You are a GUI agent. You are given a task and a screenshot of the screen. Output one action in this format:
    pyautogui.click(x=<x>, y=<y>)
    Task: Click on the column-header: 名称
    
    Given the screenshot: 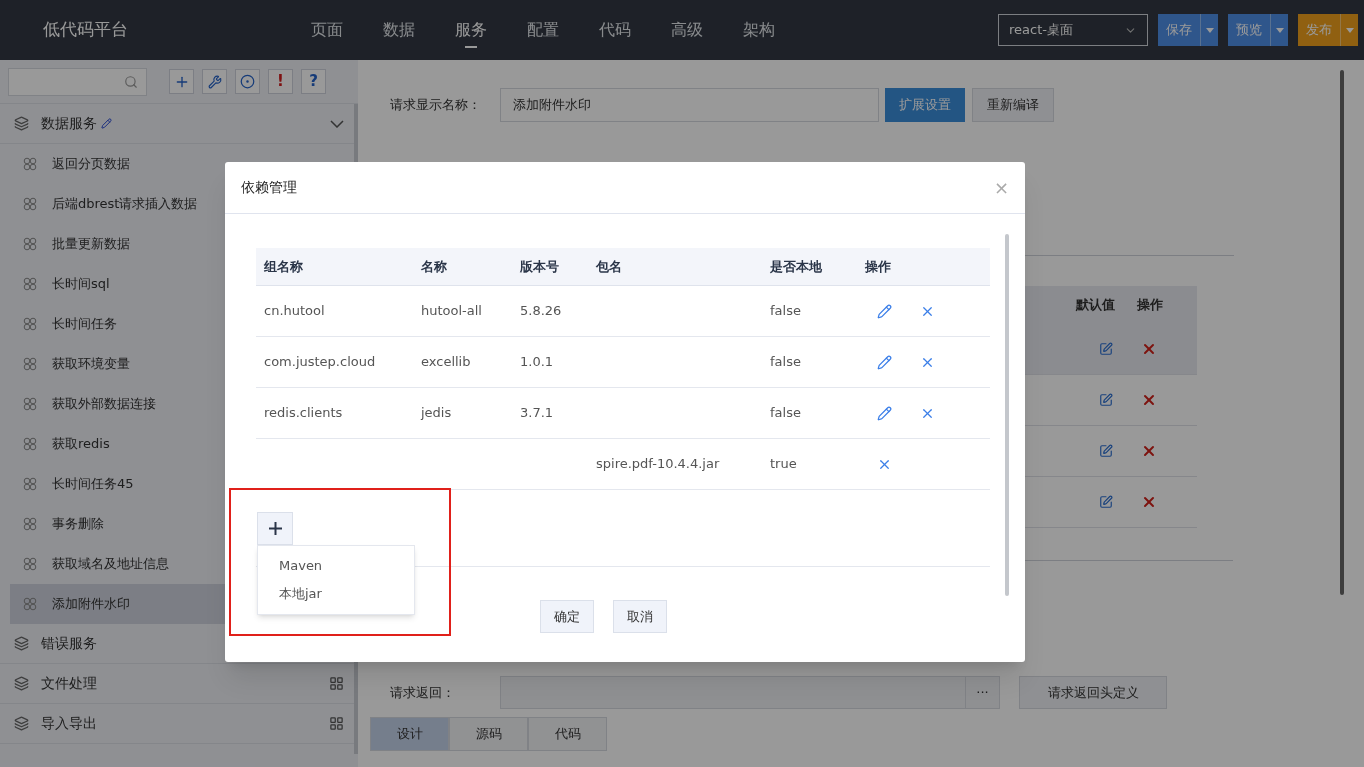 What is the action you would take?
    pyautogui.click(x=434, y=266)
    